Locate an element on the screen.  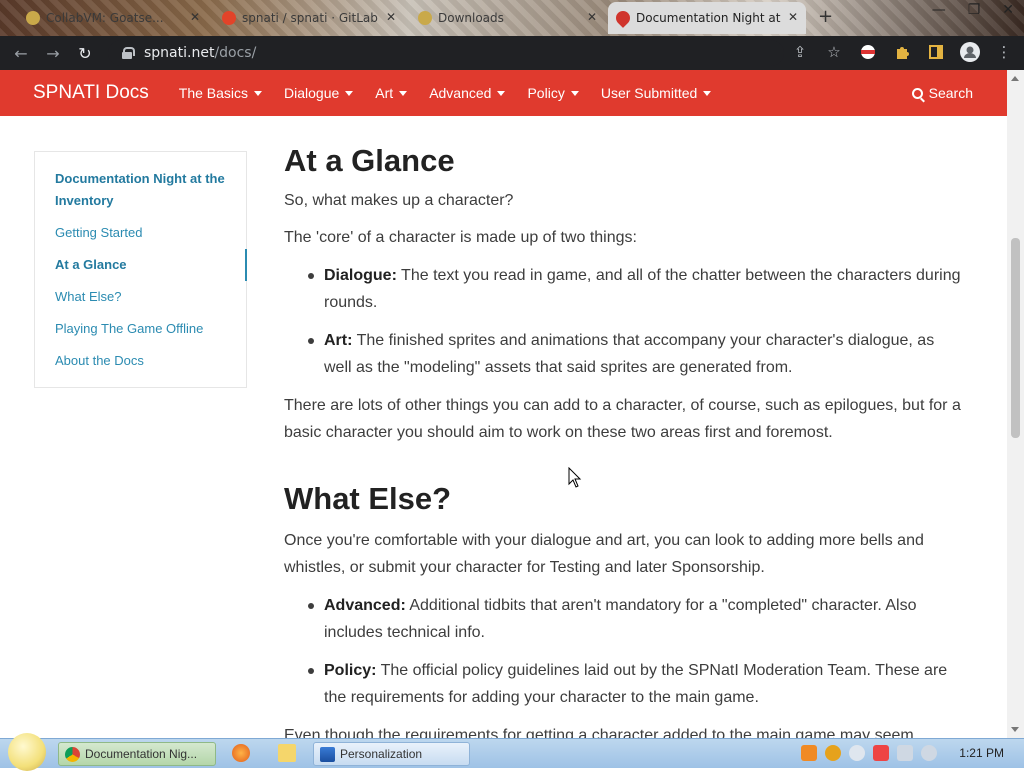
system-tray: 1:21 PM is located at coordinates (907, 753).